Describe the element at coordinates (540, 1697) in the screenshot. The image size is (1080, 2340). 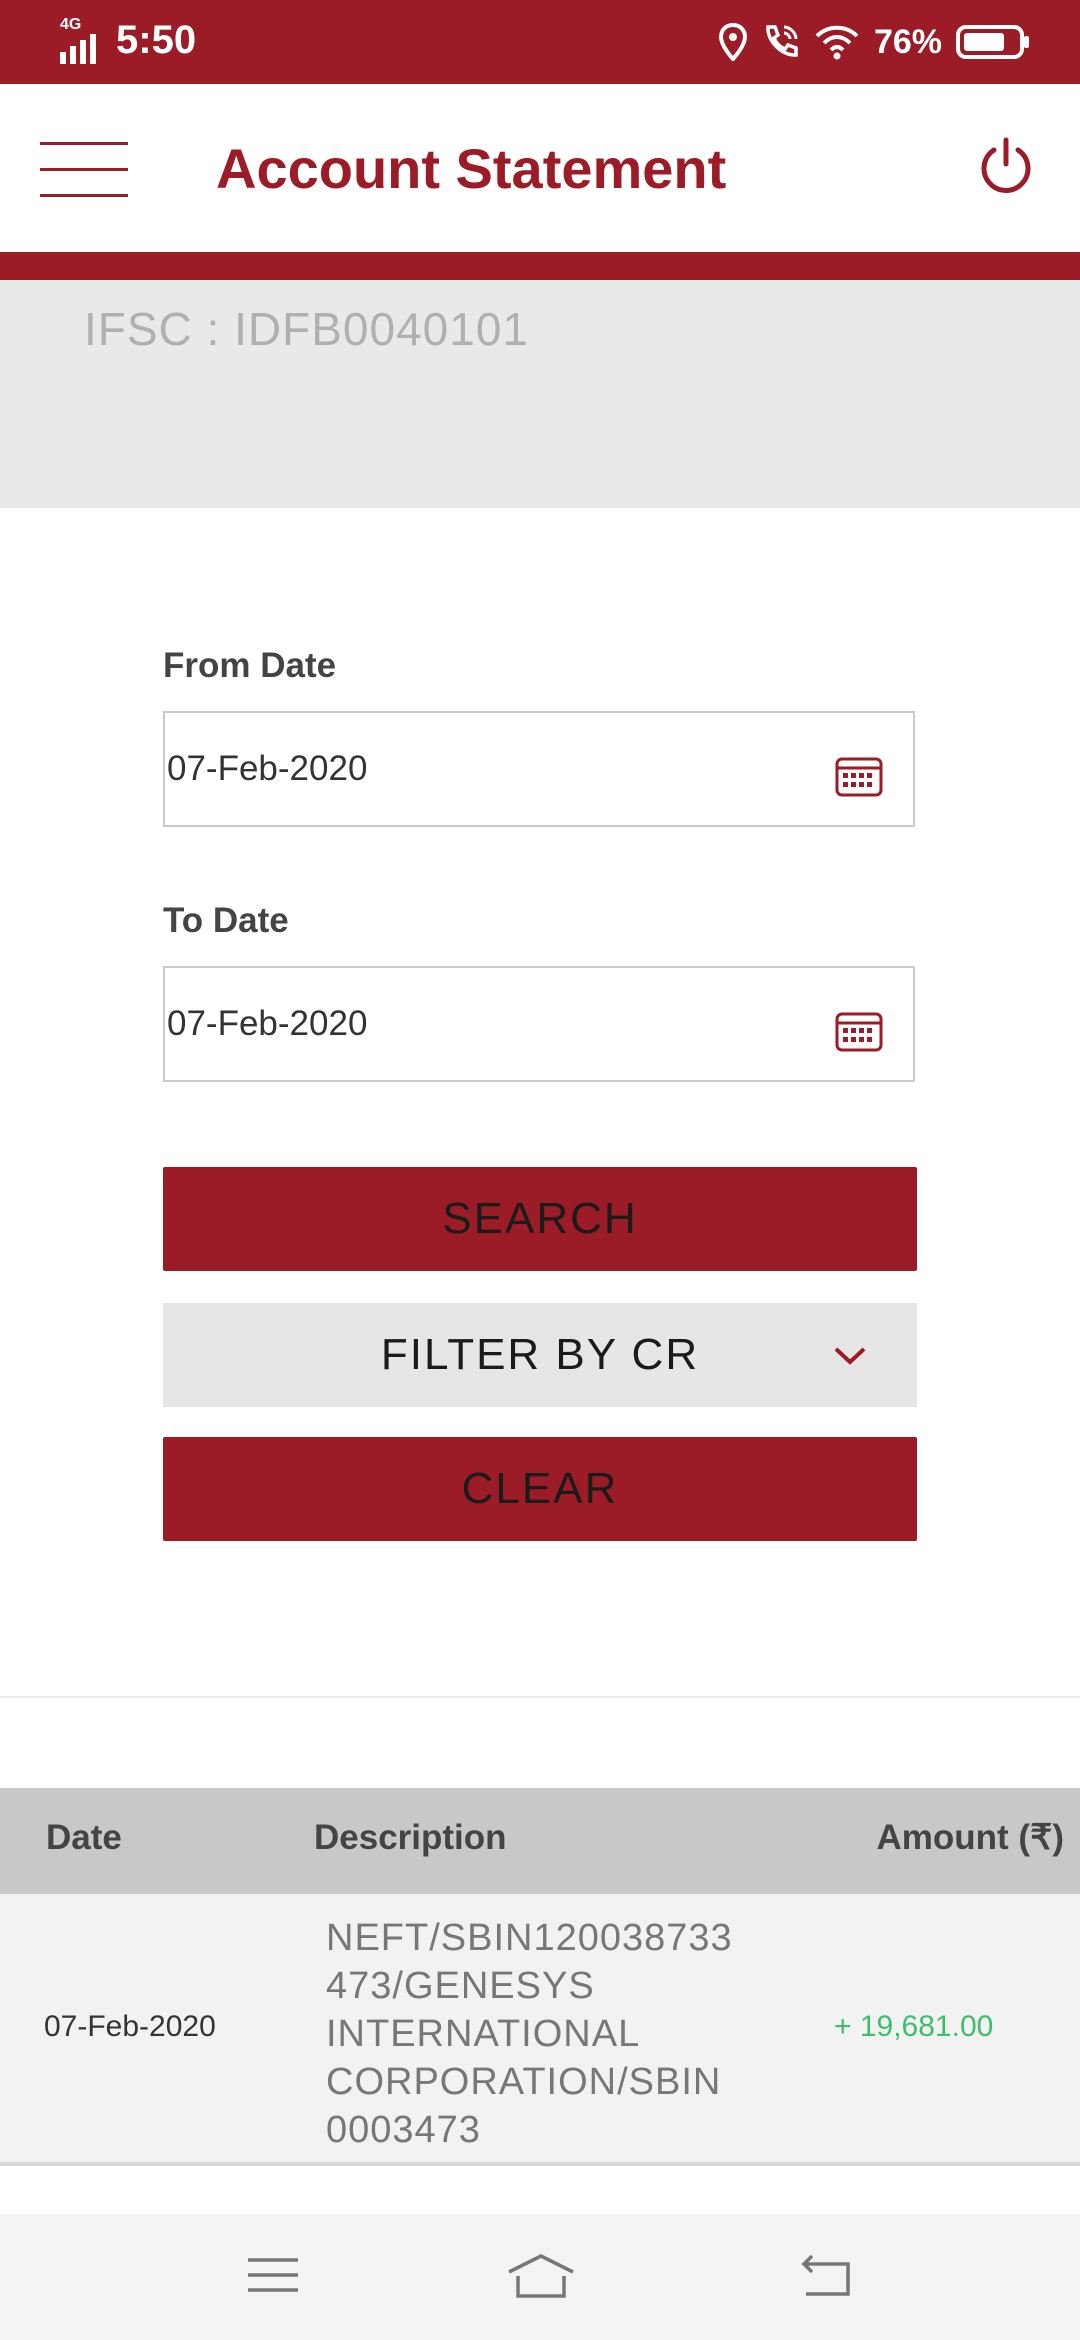
I see `divider` at that location.